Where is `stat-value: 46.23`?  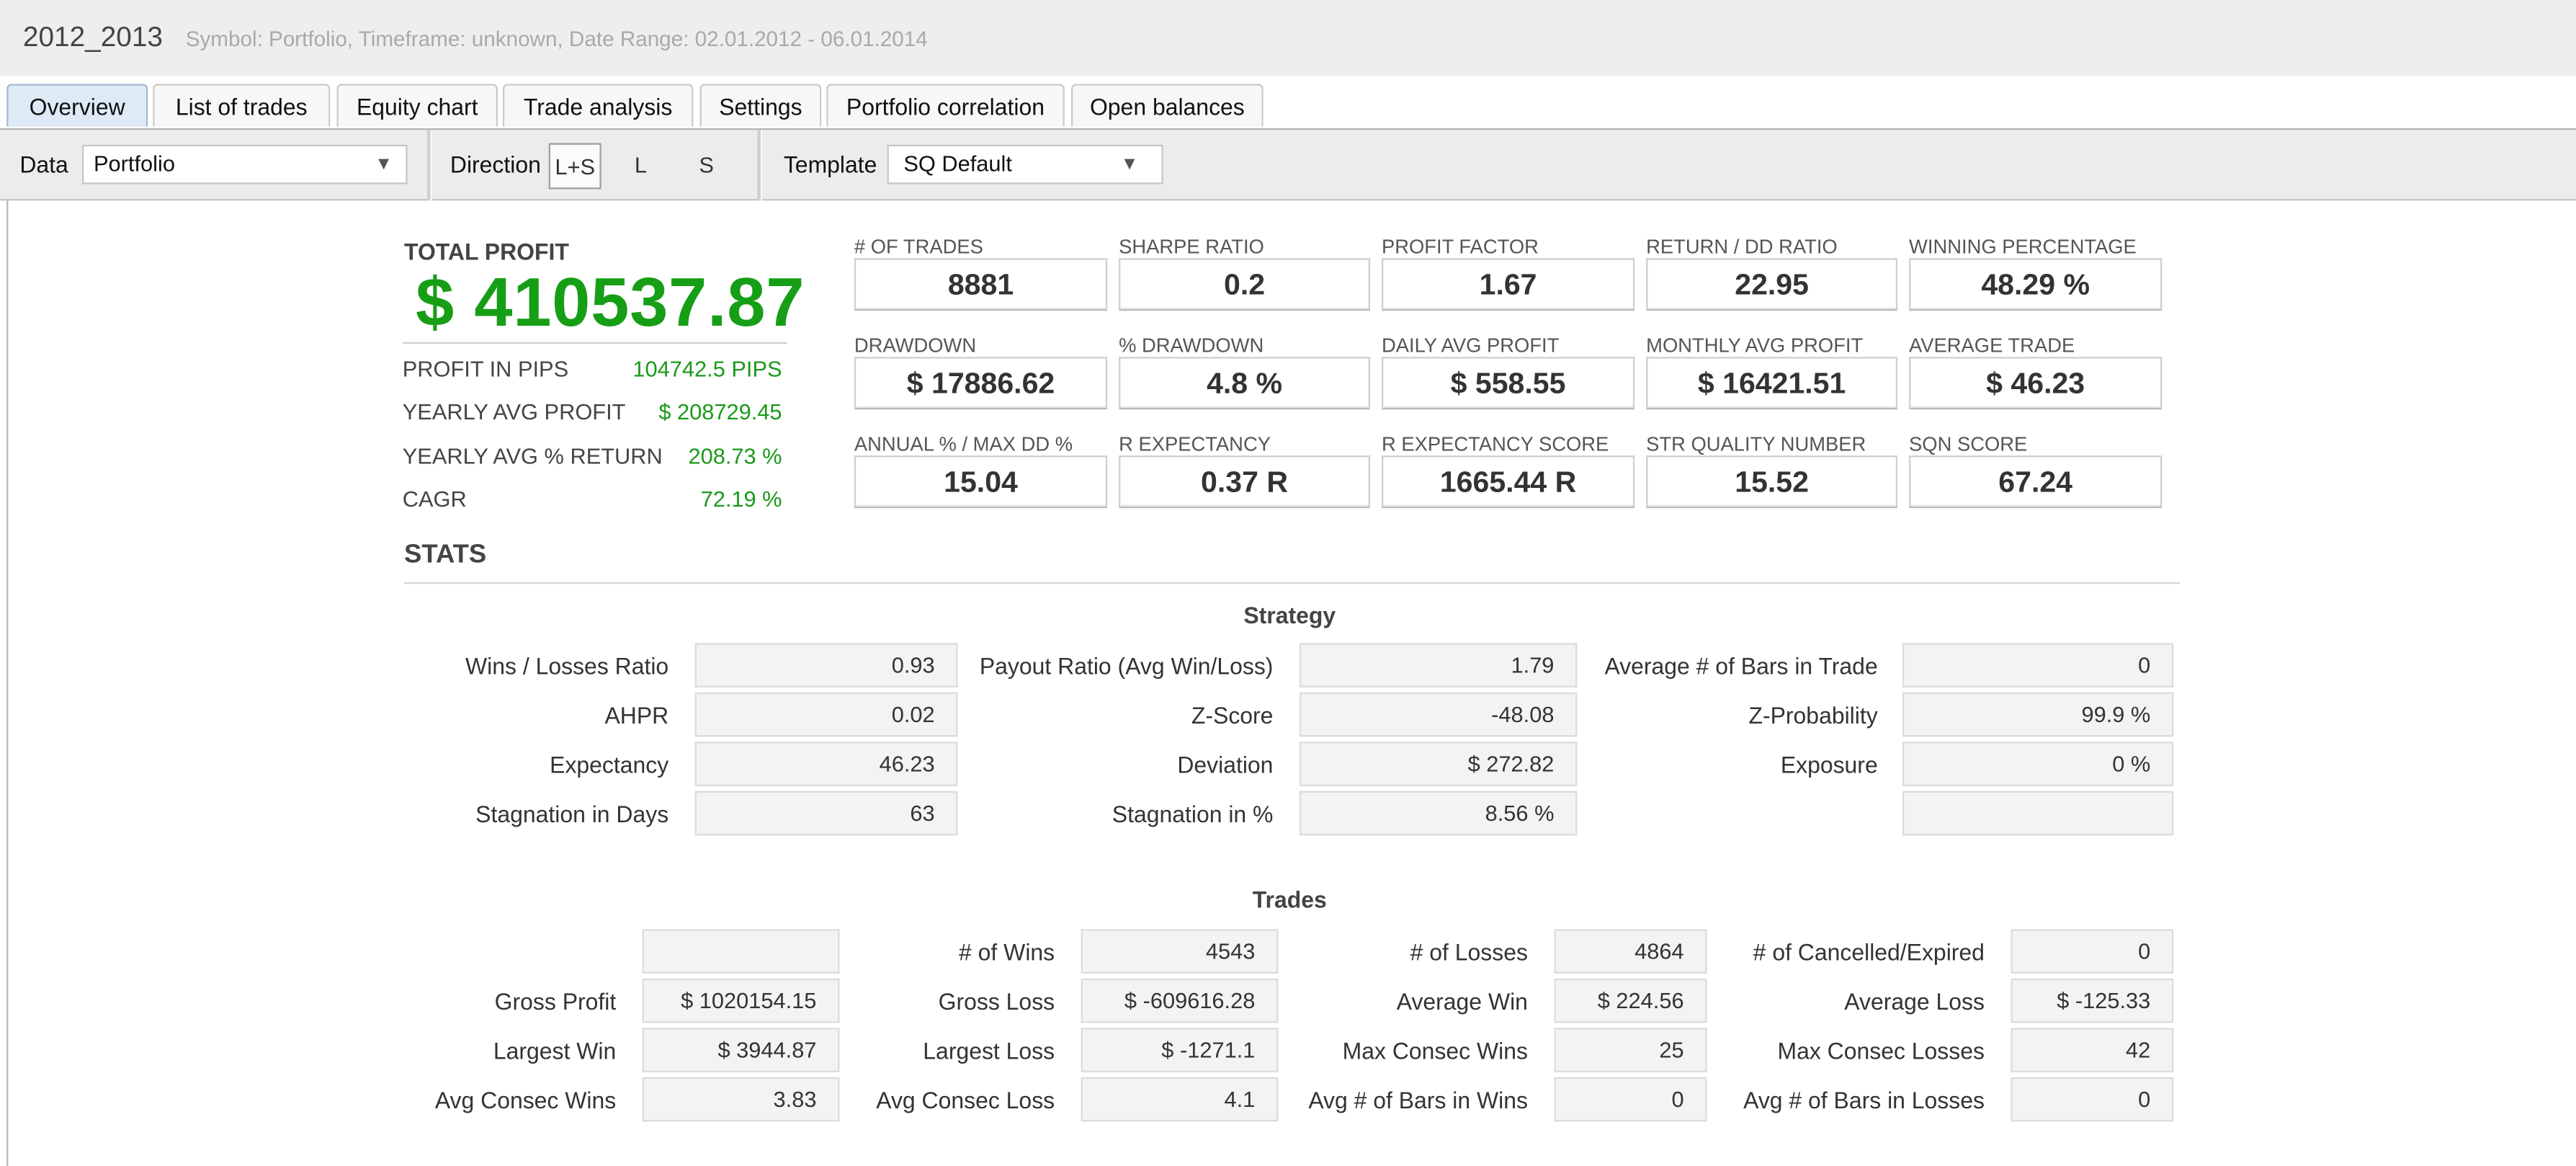 stat-value: 46.23 is located at coordinates (826, 764).